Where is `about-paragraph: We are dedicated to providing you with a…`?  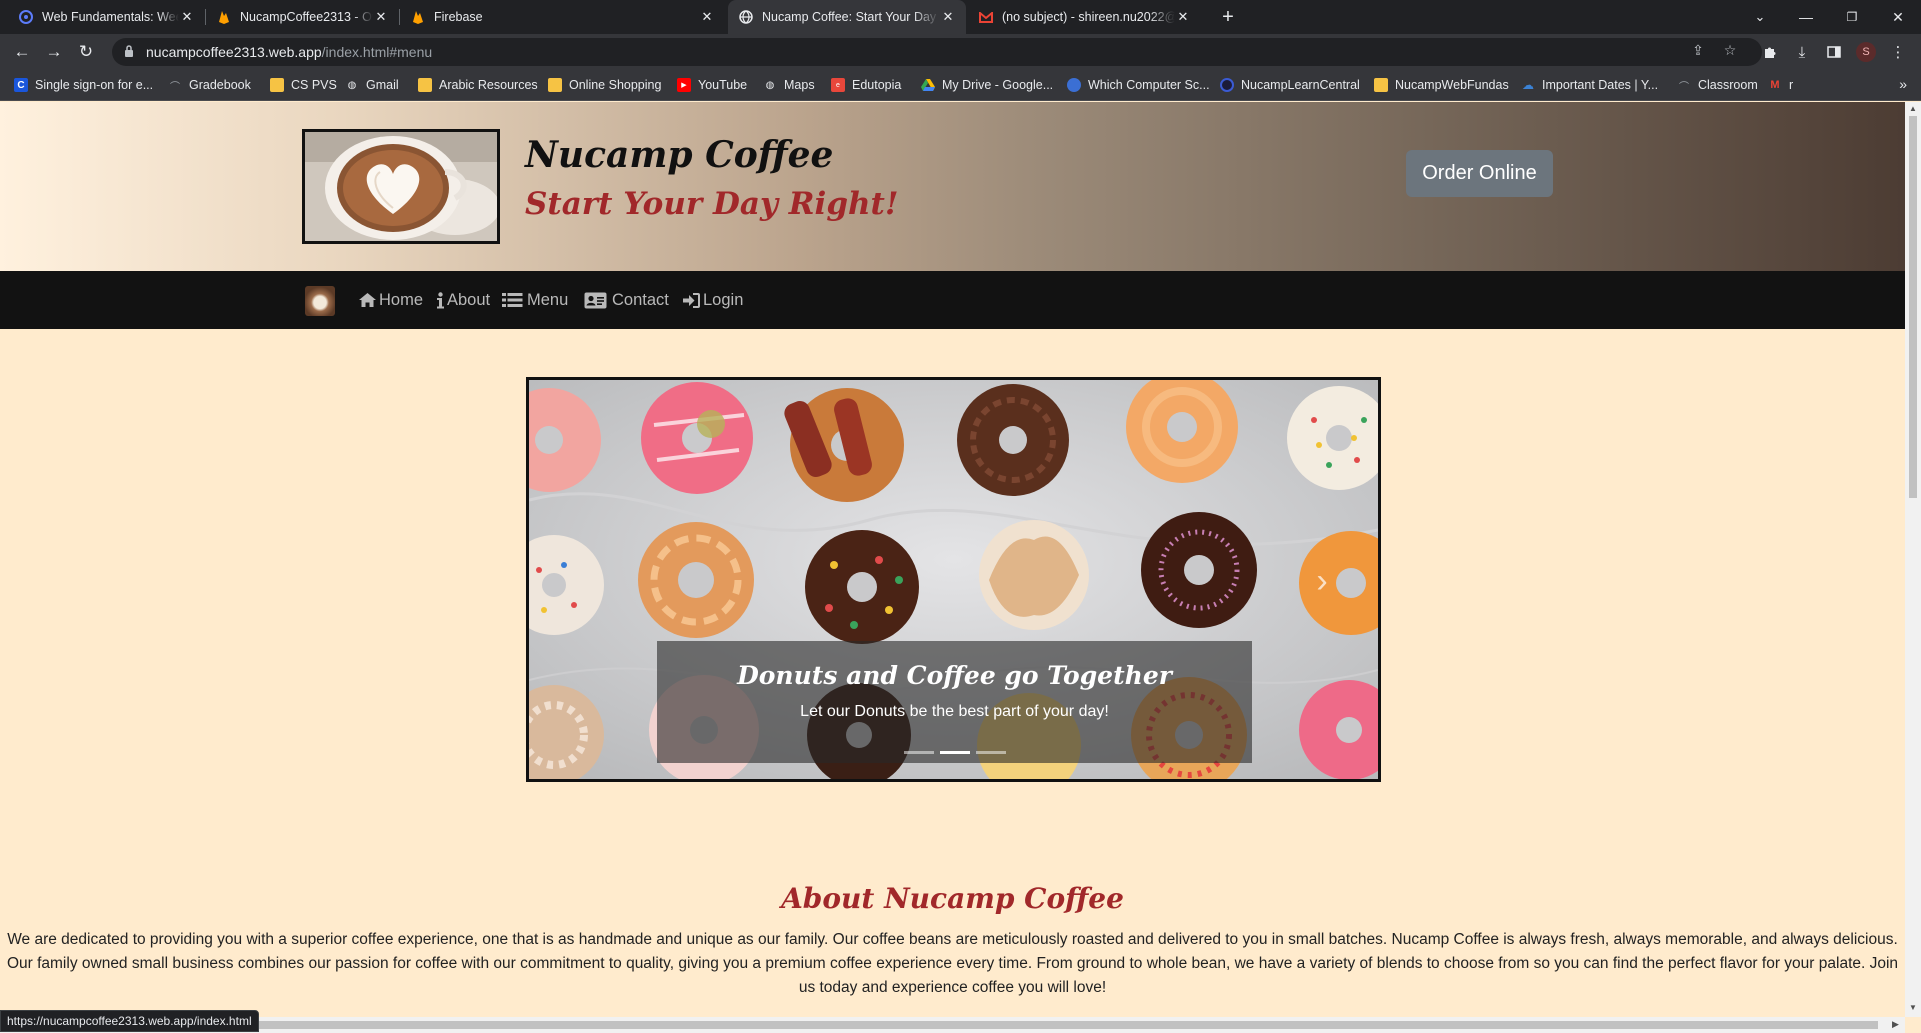 about-paragraph: We are dedicated to providing you with a… is located at coordinates (952, 963).